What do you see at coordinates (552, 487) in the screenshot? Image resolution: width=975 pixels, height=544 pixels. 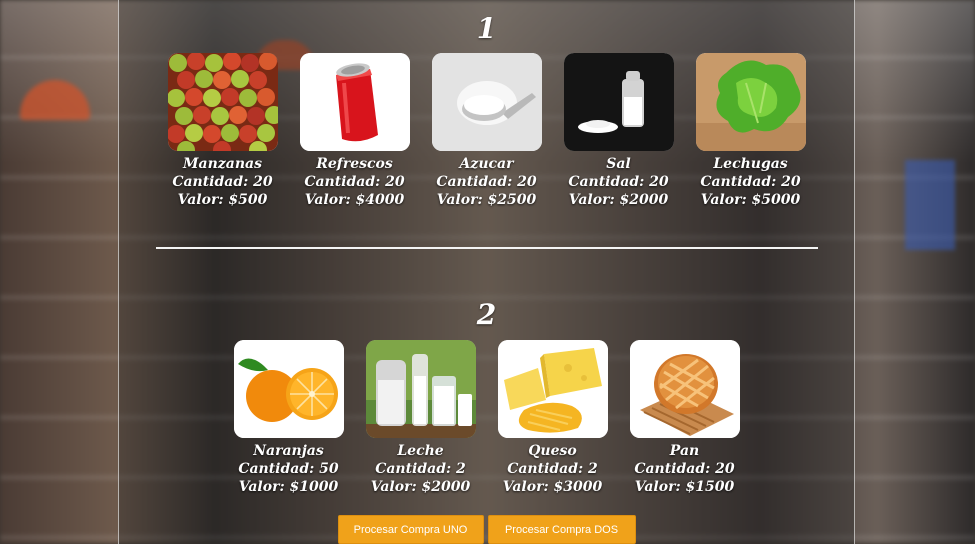 I see `product-value: Valor: $3000` at bounding box center [552, 487].